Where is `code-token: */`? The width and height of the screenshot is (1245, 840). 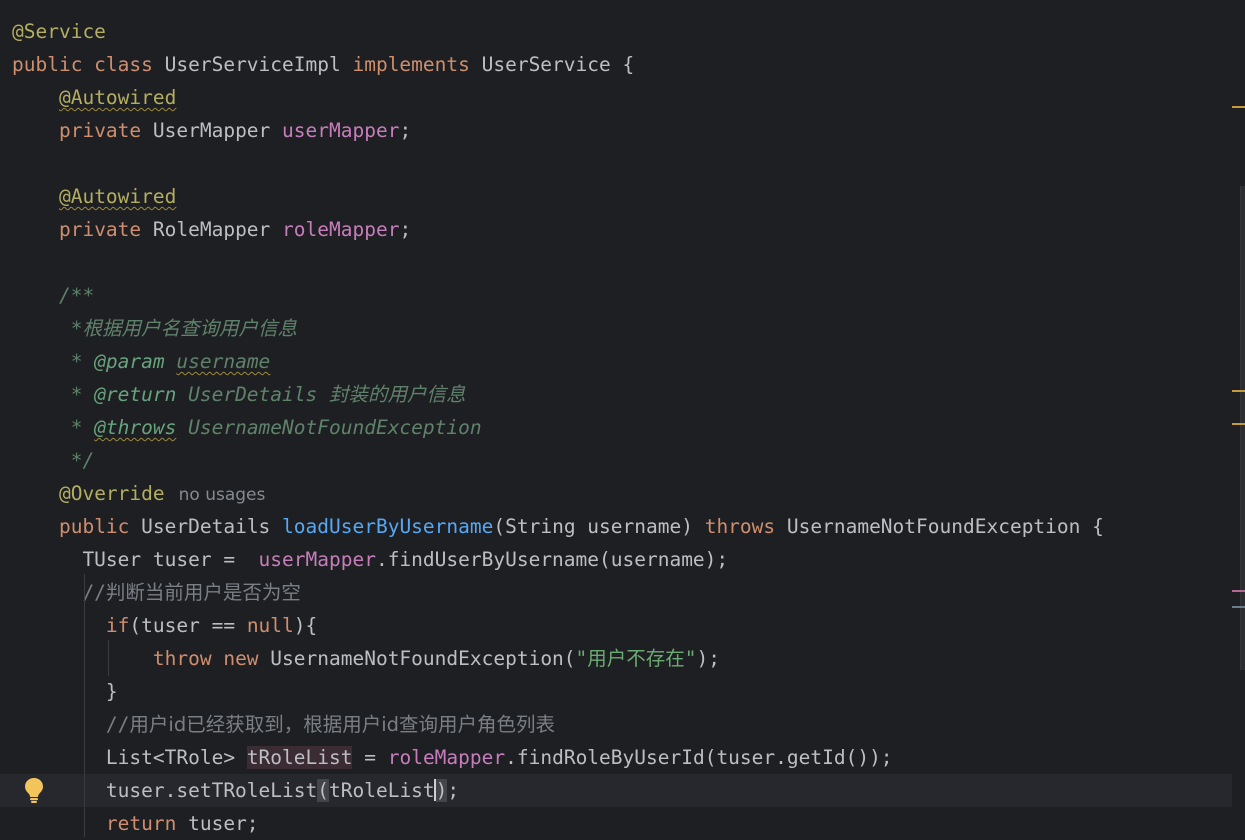
code-token: */ is located at coordinates (53, 460).